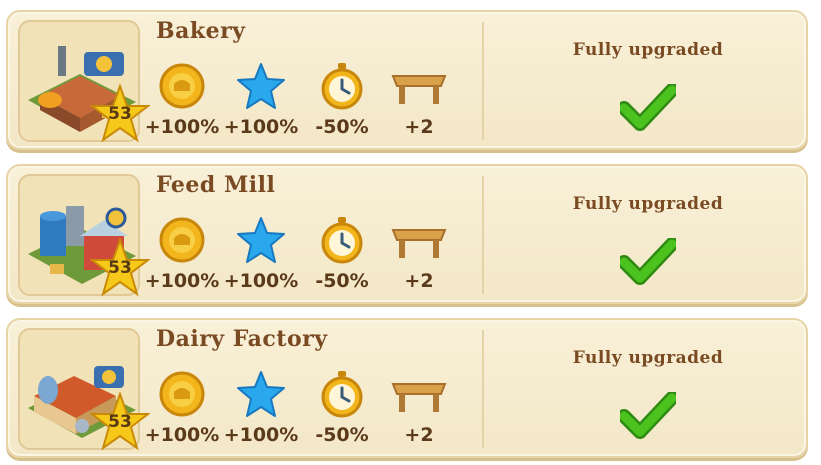  Describe the element at coordinates (201, 31) in the screenshot. I see `building-title: Bakery` at that location.